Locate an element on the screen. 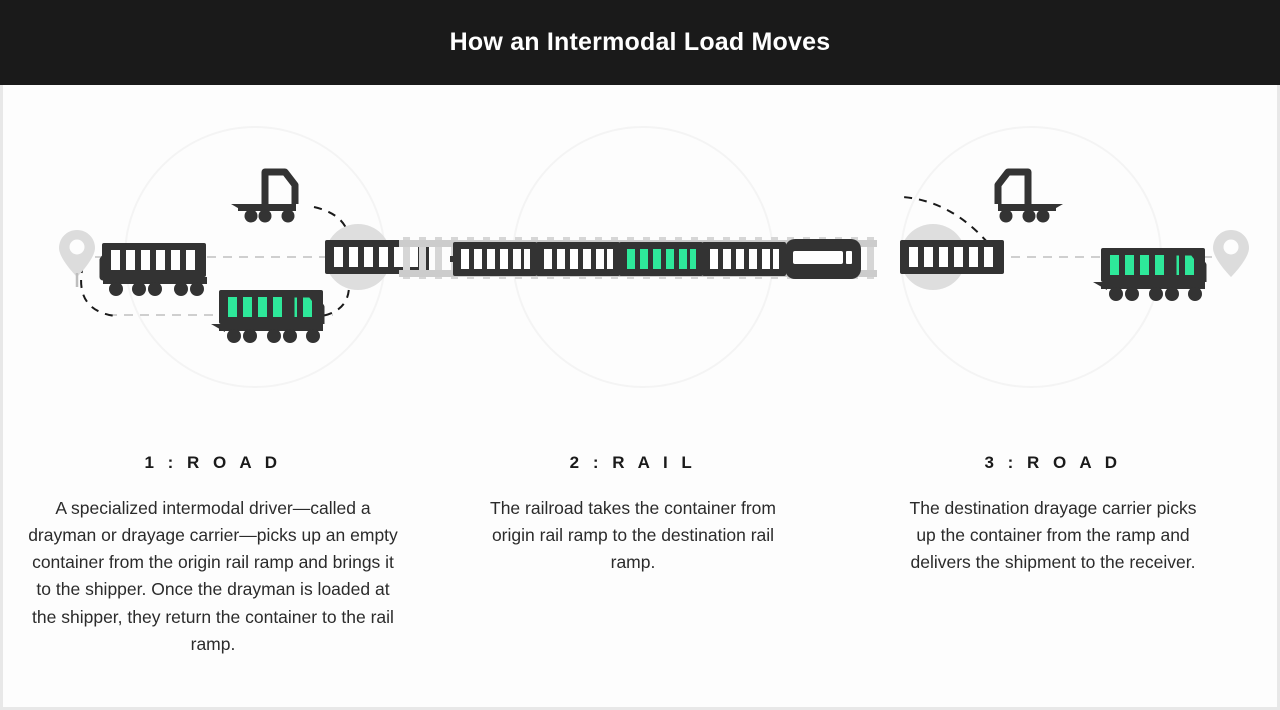 The image size is (1280, 710). freight-train is located at coordinates (655, 259).